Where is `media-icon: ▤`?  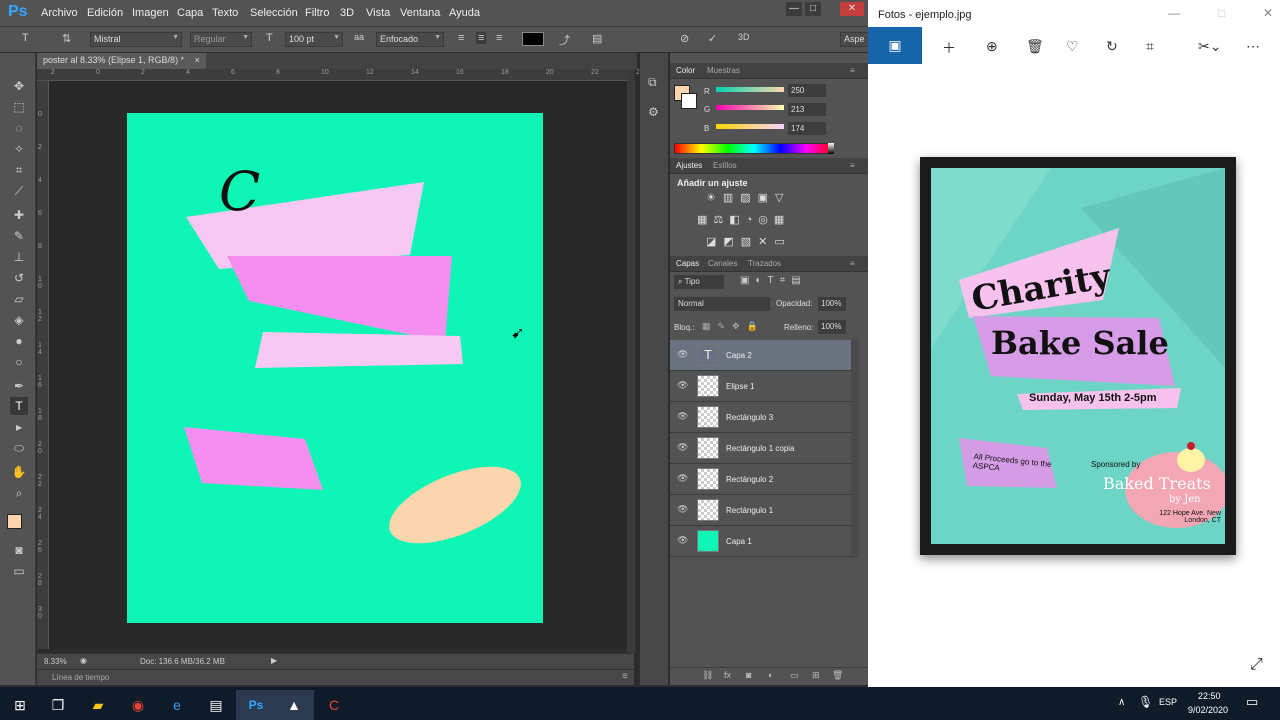
media-icon: ▤ is located at coordinates (216, 705).